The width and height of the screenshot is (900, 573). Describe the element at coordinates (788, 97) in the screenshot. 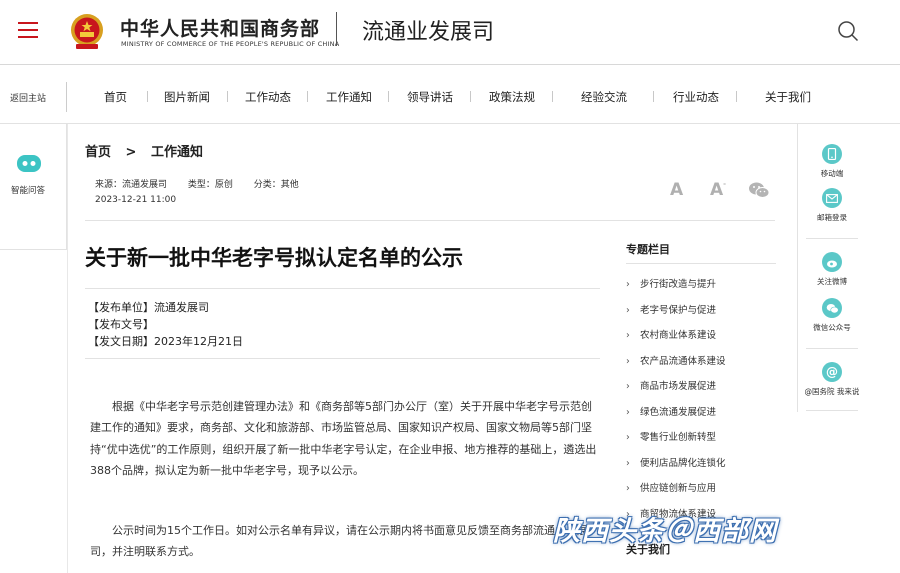

I see `nav-item-about-us: 关于我们` at that location.